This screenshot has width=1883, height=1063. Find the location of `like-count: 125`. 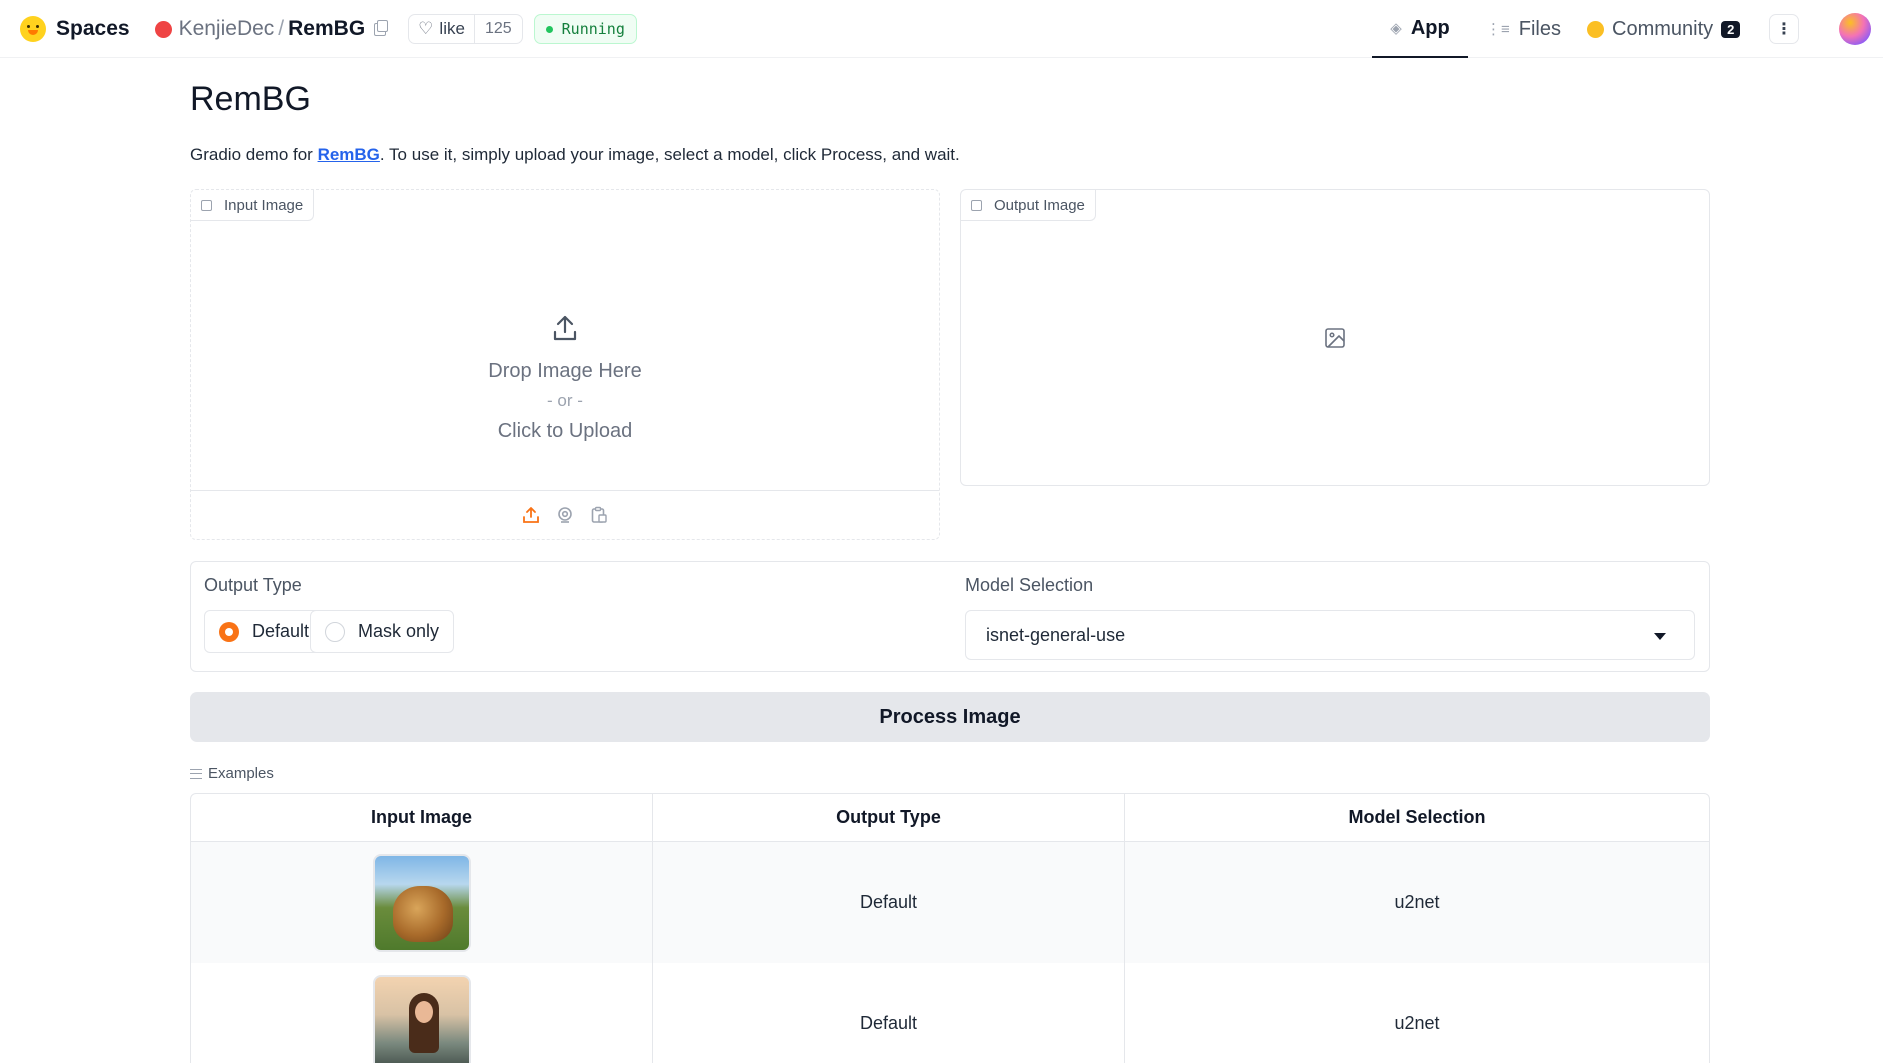

like-count: 125 is located at coordinates (497, 29).